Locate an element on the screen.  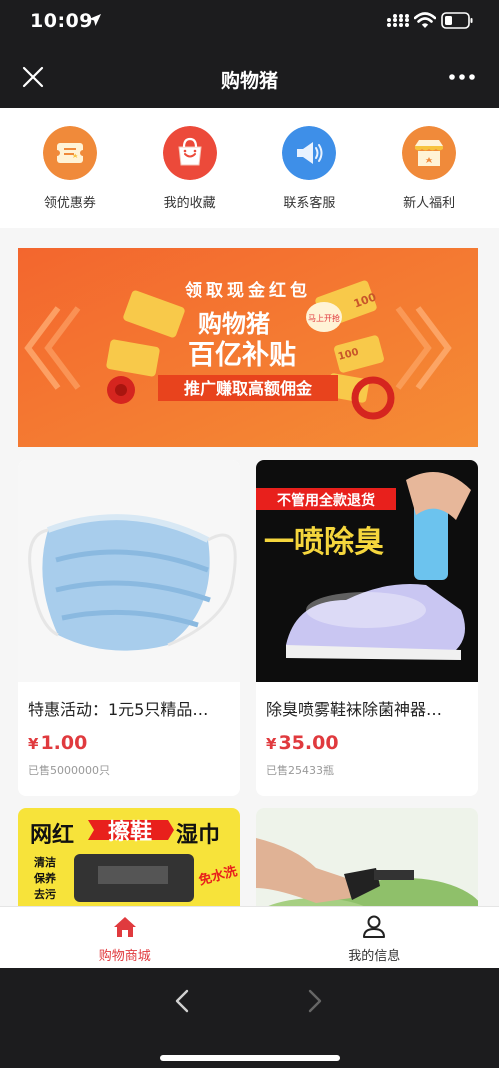
quick-link-label: 联系客服 is located at coordinates (309, 203).